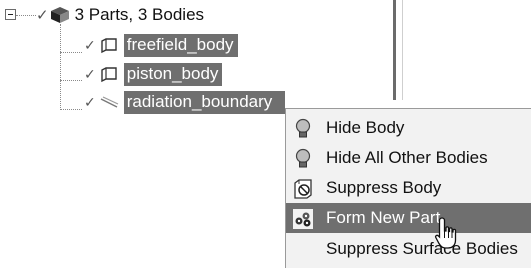 Image resolution: width=531 pixels, height=268 pixels. What do you see at coordinates (383, 217) in the screenshot?
I see `menu-item-label: Form New Part` at bounding box center [383, 217].